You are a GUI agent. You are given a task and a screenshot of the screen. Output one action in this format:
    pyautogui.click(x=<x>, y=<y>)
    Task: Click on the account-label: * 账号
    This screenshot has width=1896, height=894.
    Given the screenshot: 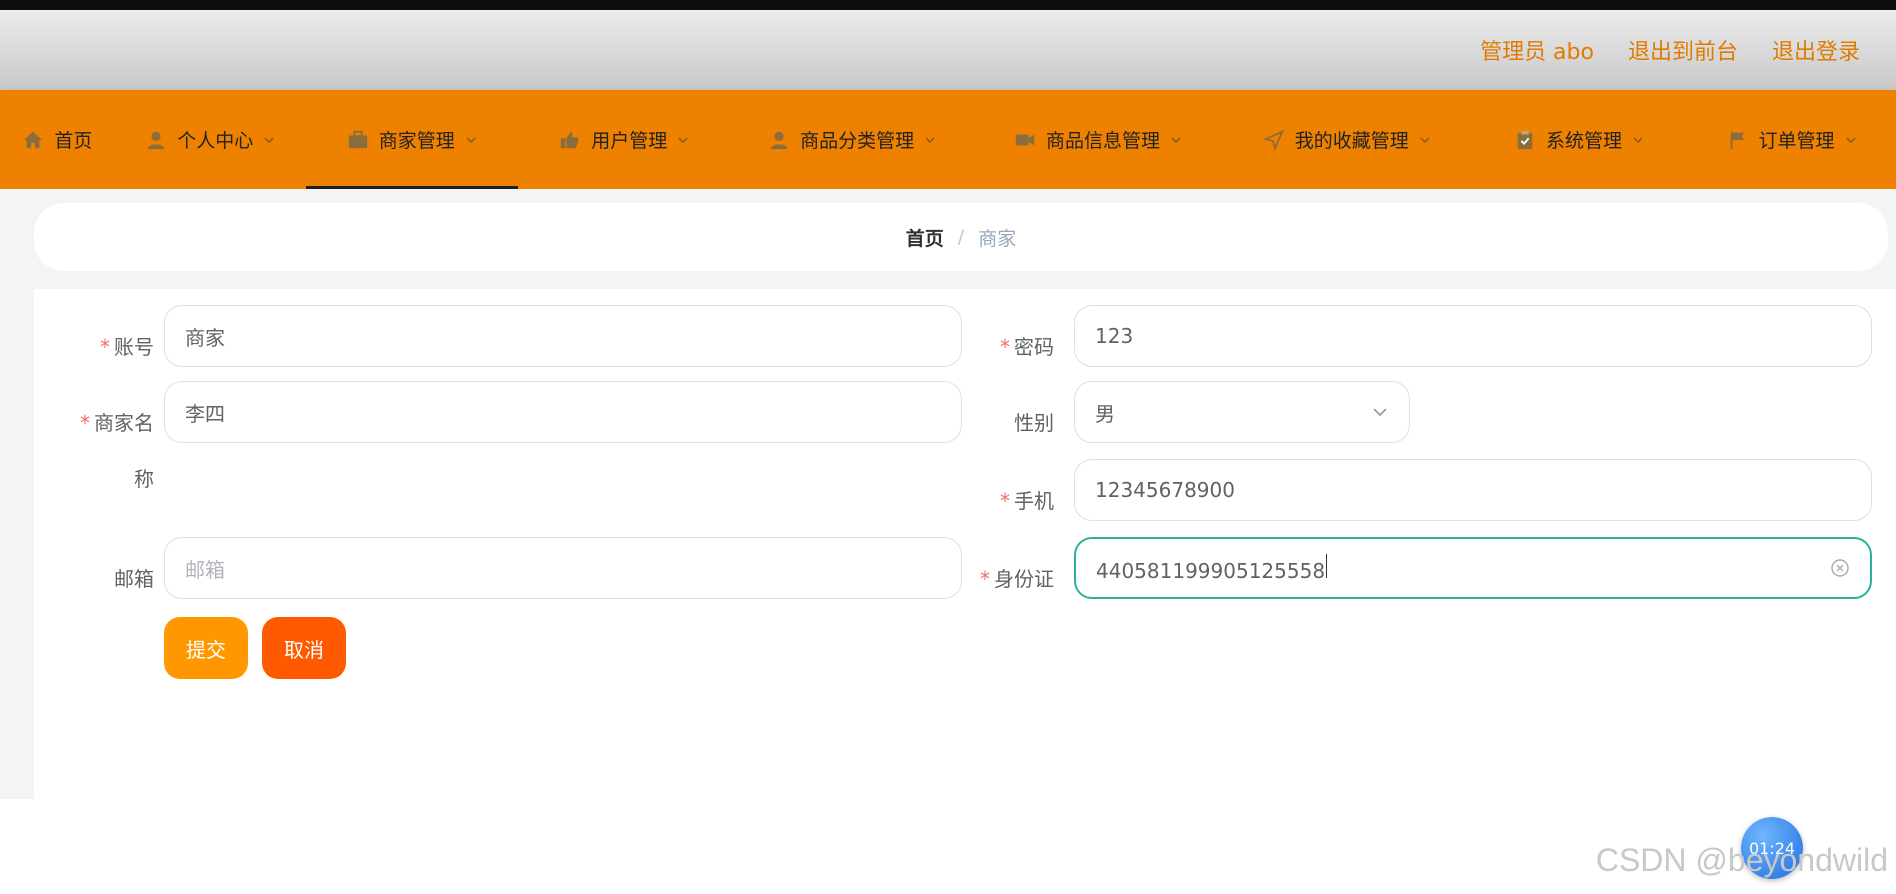 What is the action you would take?
    pyautogui.click(x=127, y=347)
    